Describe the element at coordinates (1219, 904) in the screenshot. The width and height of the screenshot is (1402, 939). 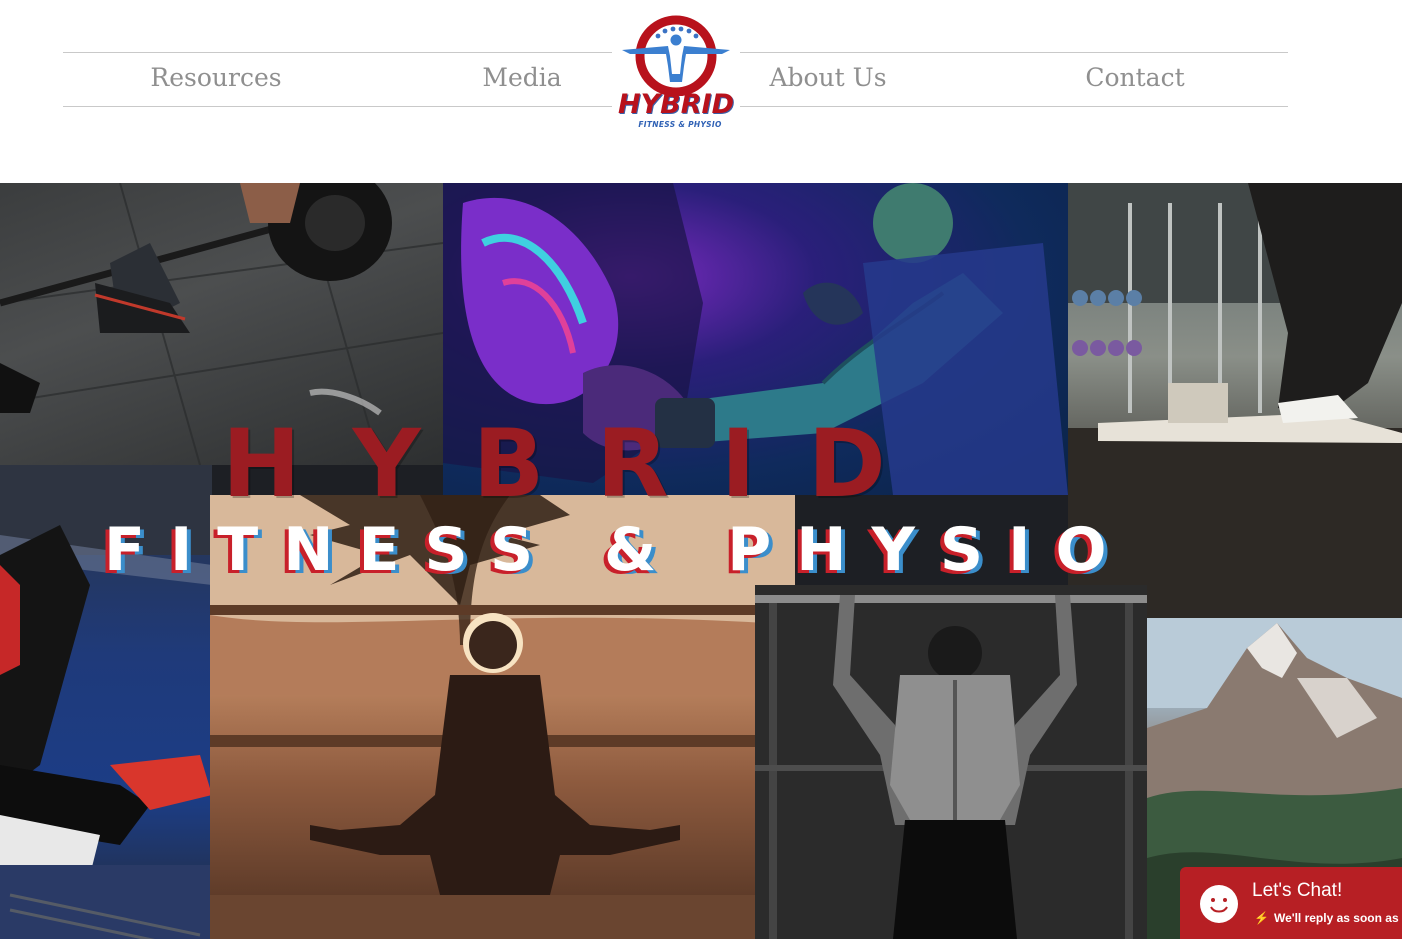
I see `smiley-icon` at that location.